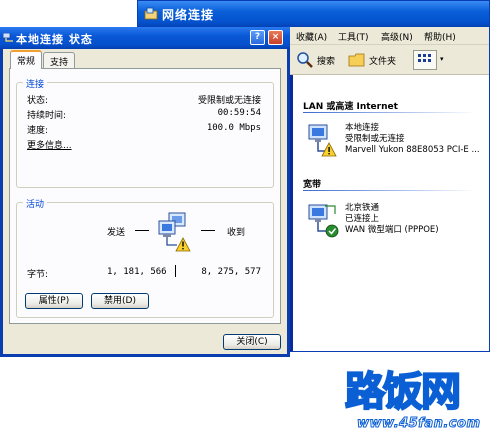 The height and width of the screenshot is (441, 500). What do you see at coordinates (323, 221) in the screenshot?
I see `broadband-connection-icon` at bounding box center [323, 221].